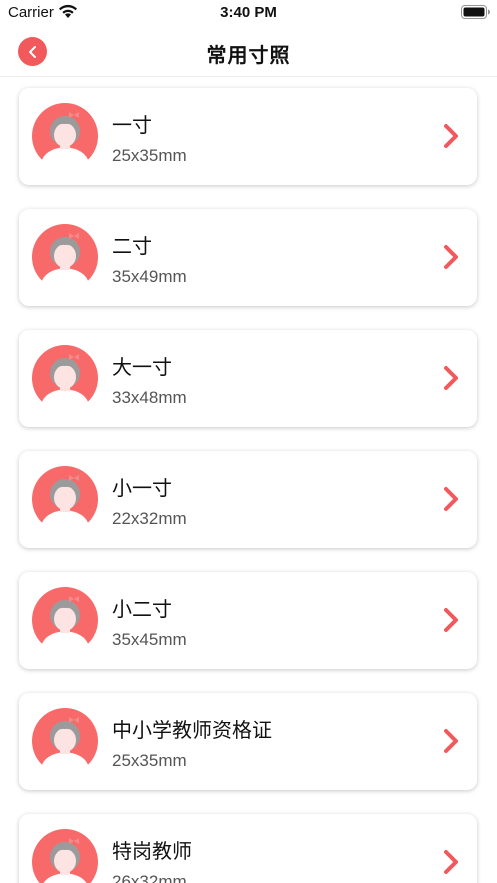 This screenshot has height=883, width=497. Describe the element at coordinates (248, 848) in the screenshot. I see `list-item: 特岗教师 26x32mm` at that location.